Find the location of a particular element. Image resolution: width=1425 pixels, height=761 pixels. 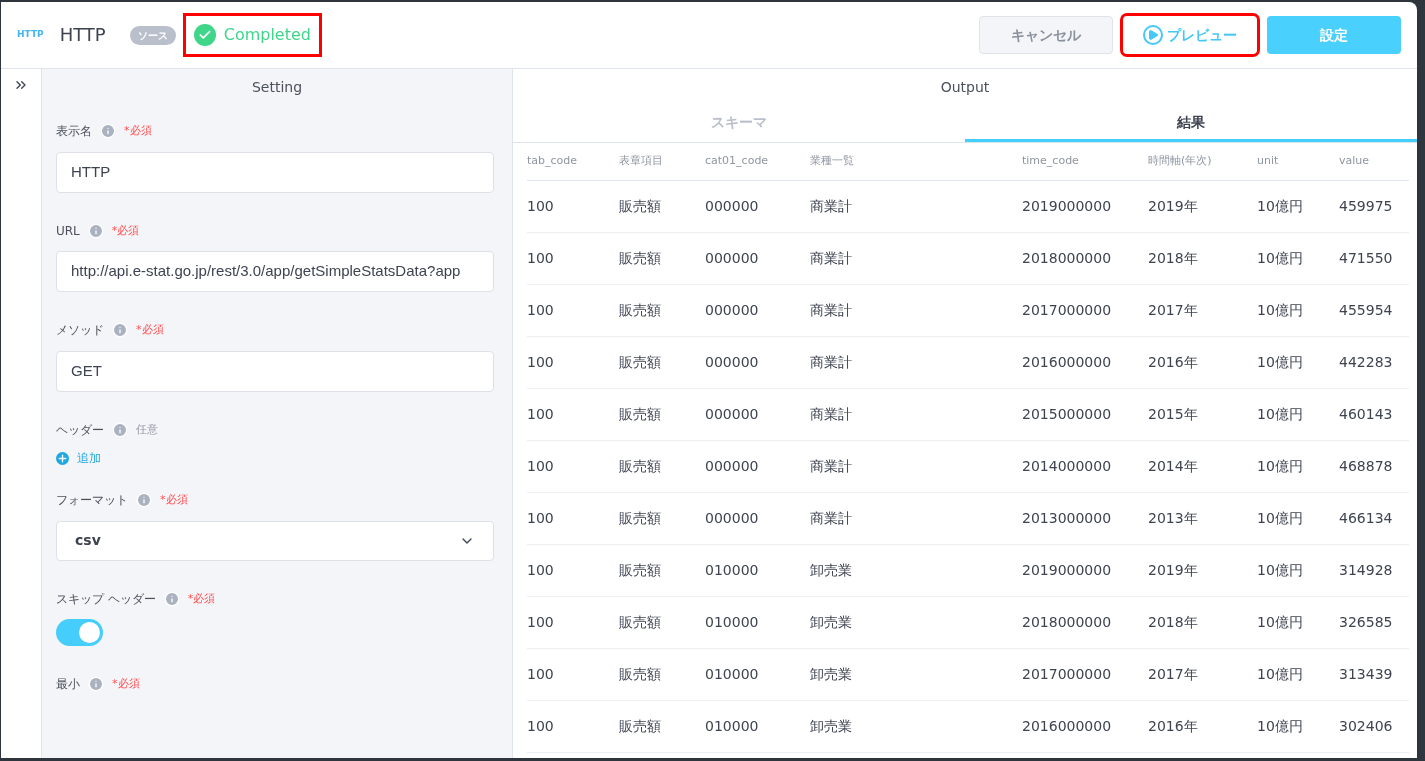

table-cell-text: 302406 is located at coordinates (1366, 726).